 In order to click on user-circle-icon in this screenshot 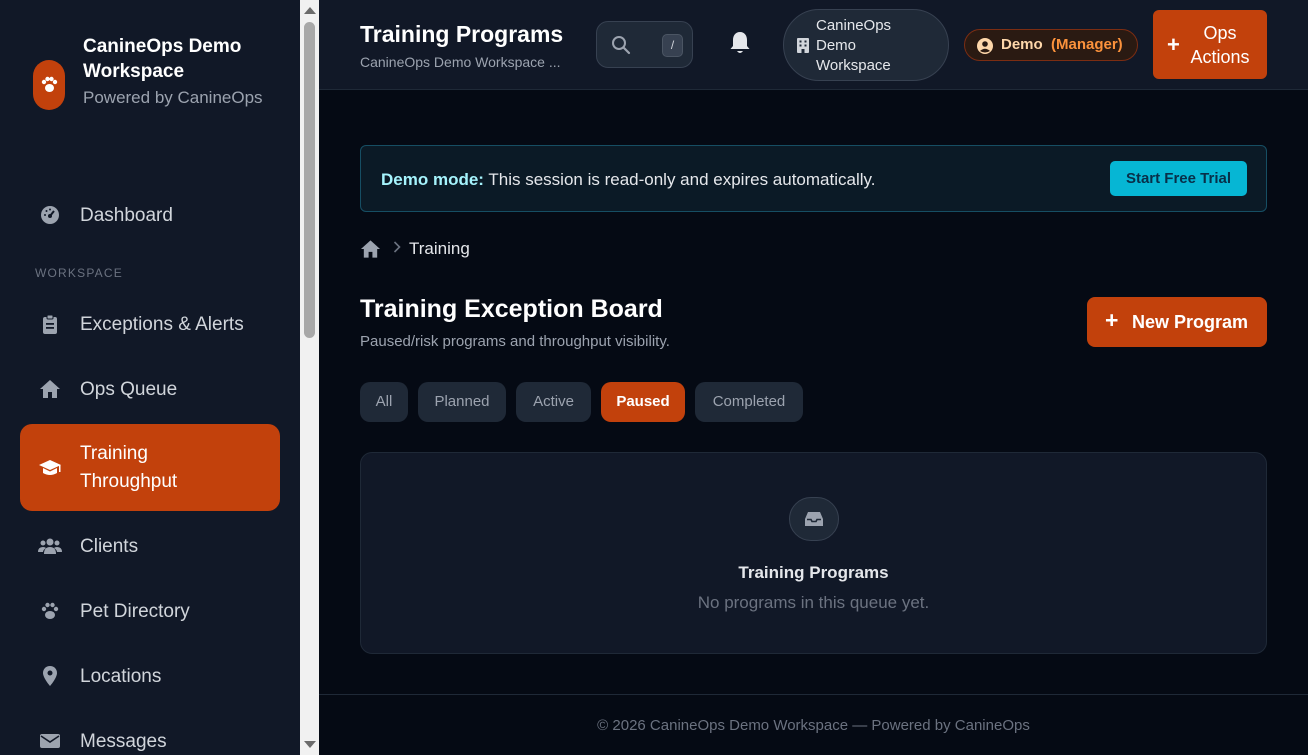, I will do `click(985, 48)`.